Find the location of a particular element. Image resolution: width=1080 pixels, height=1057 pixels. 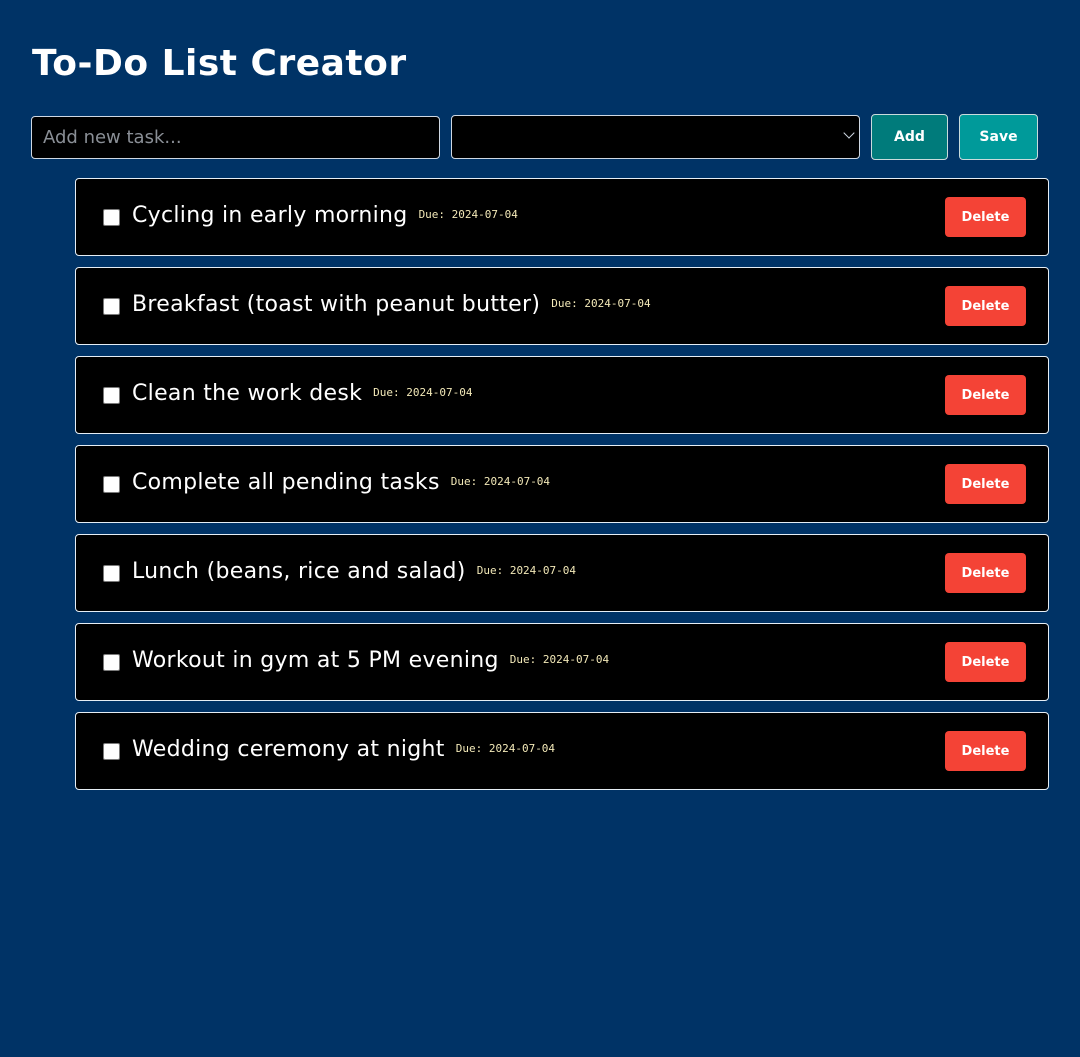

task-text: Cycling in early morning Due: 2024-07-04 is located at coordinates (325, 215).